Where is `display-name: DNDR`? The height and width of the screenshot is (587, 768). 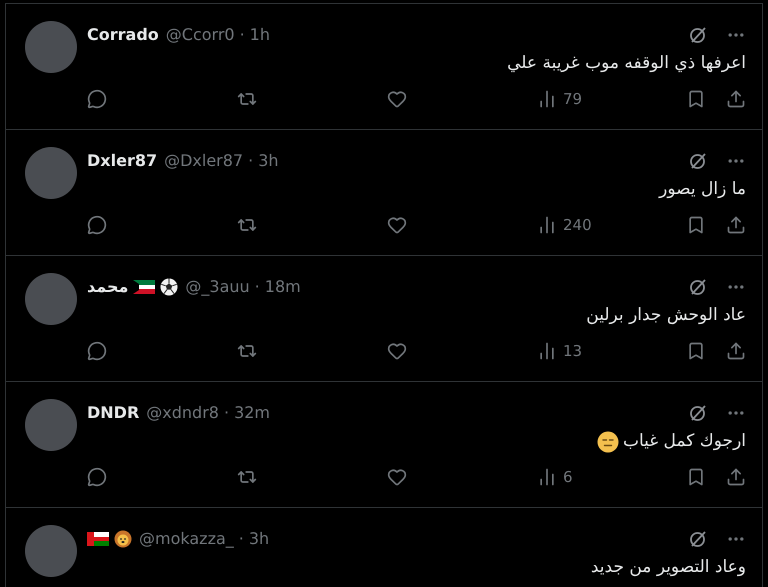 display-name: DNDR is located at coordinates (113, 413).